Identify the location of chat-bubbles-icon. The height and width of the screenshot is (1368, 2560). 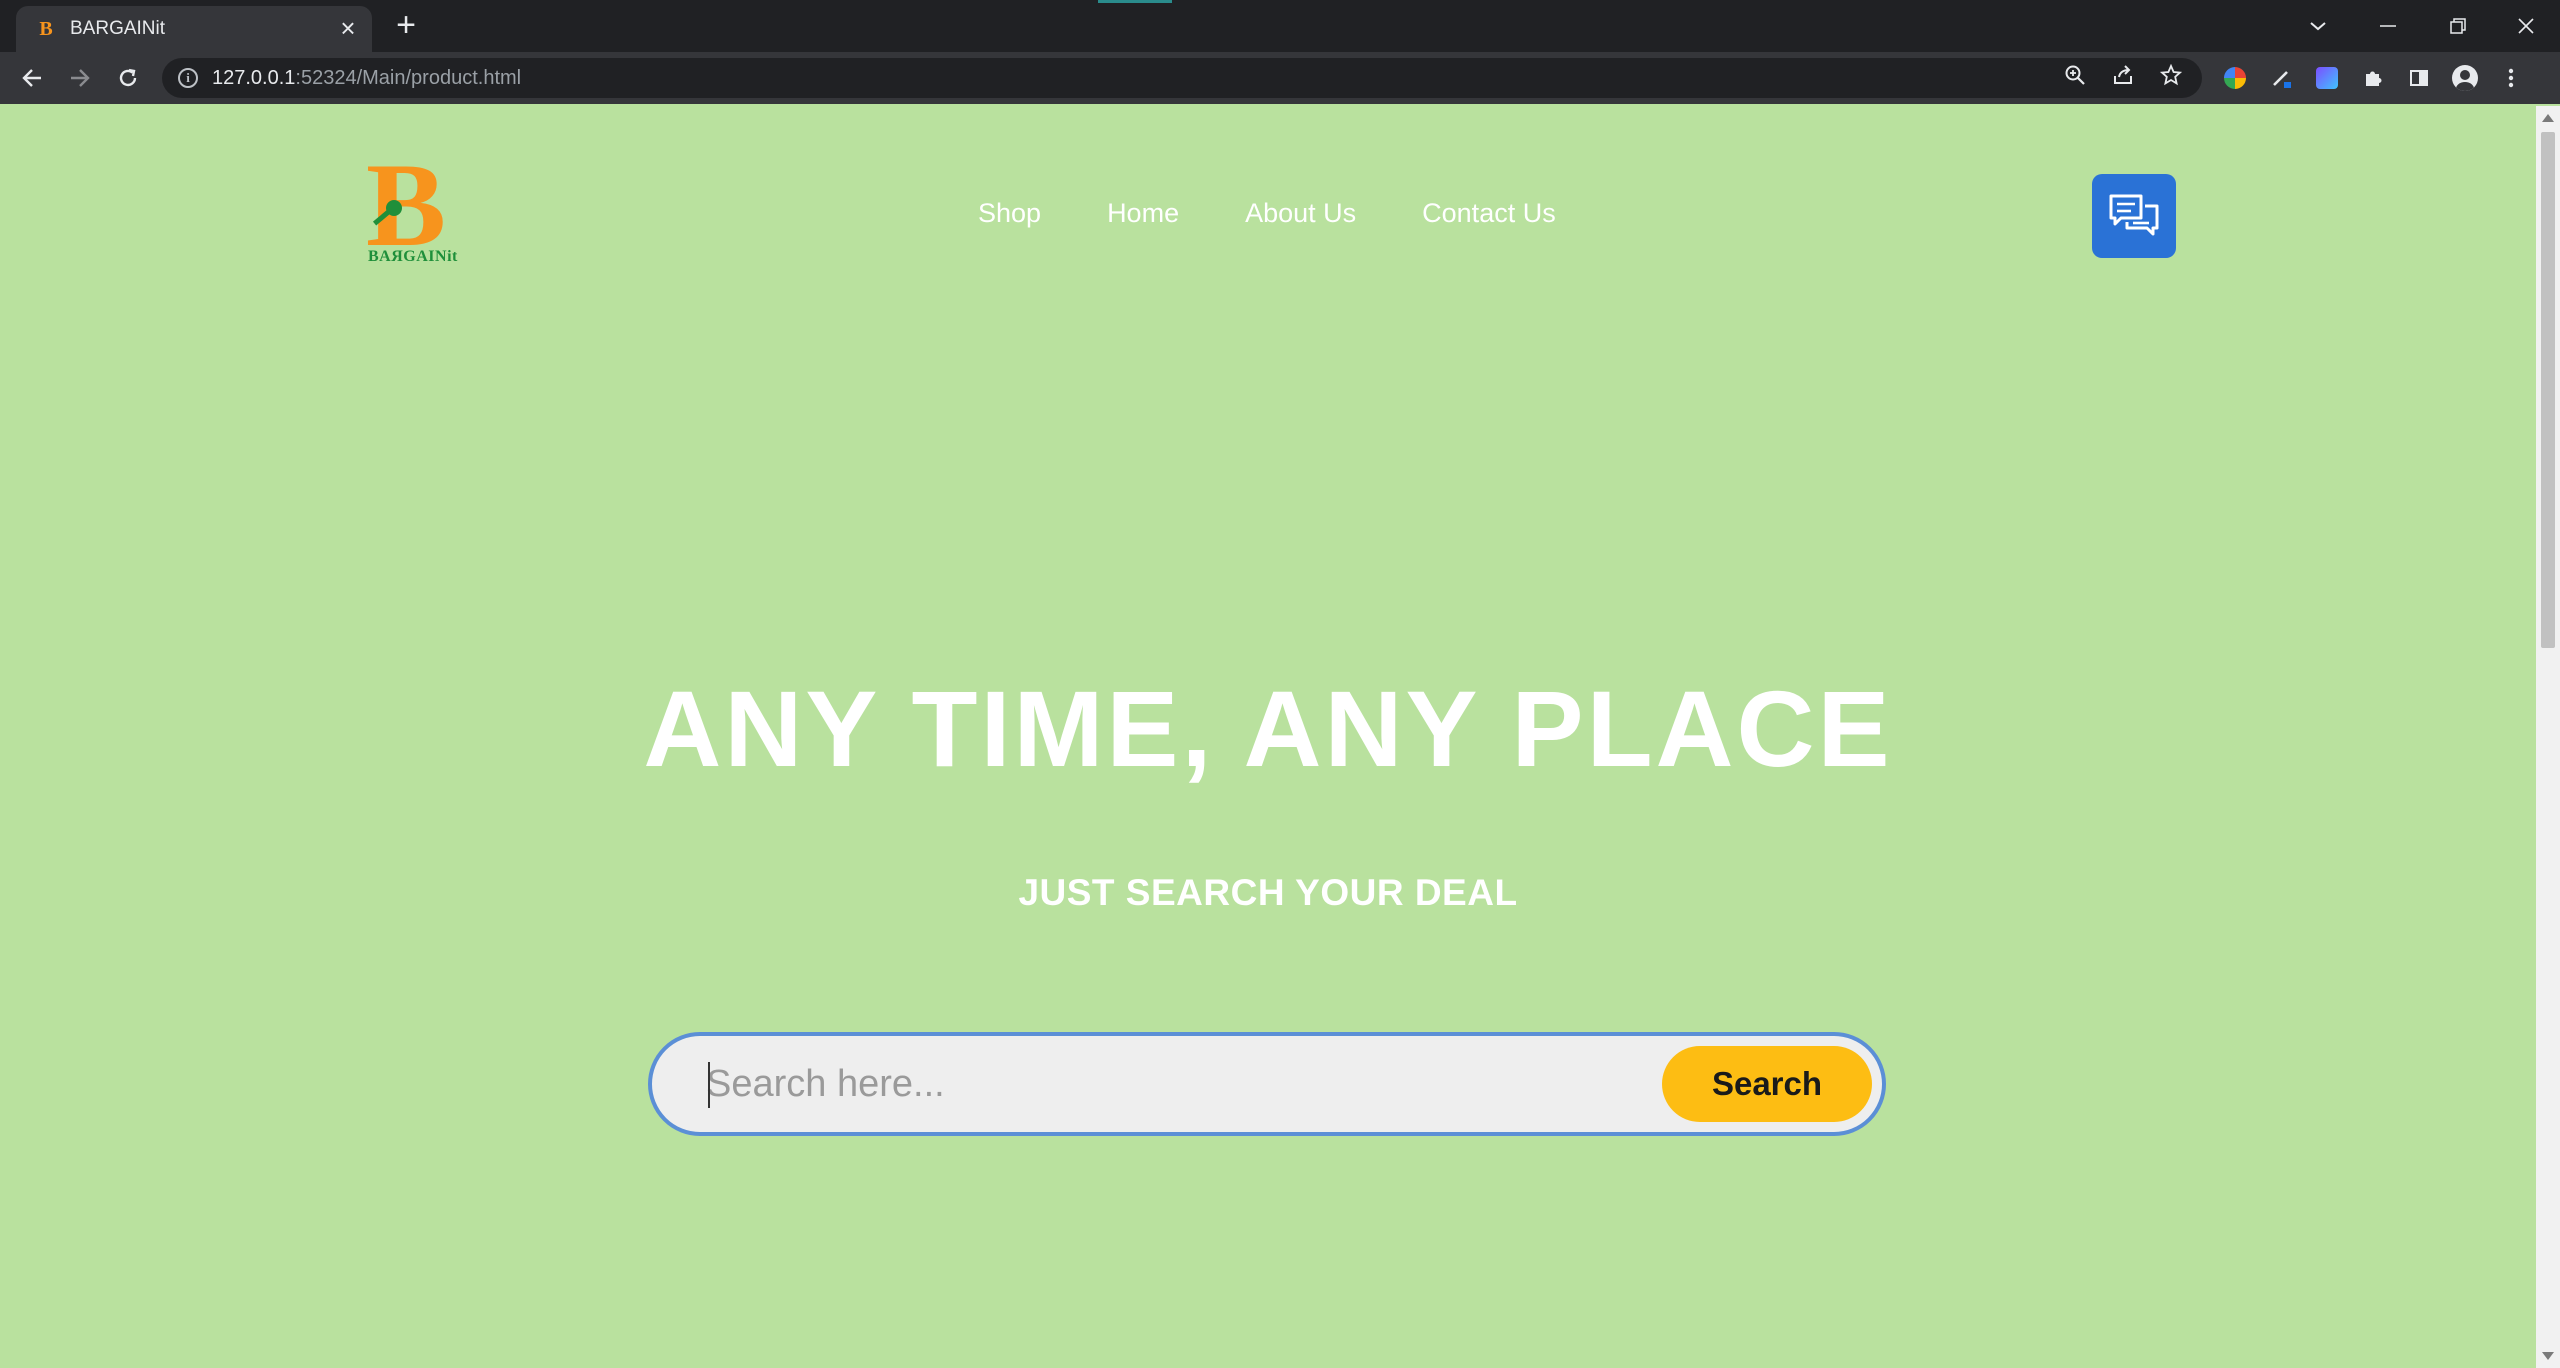
(2134, 215).